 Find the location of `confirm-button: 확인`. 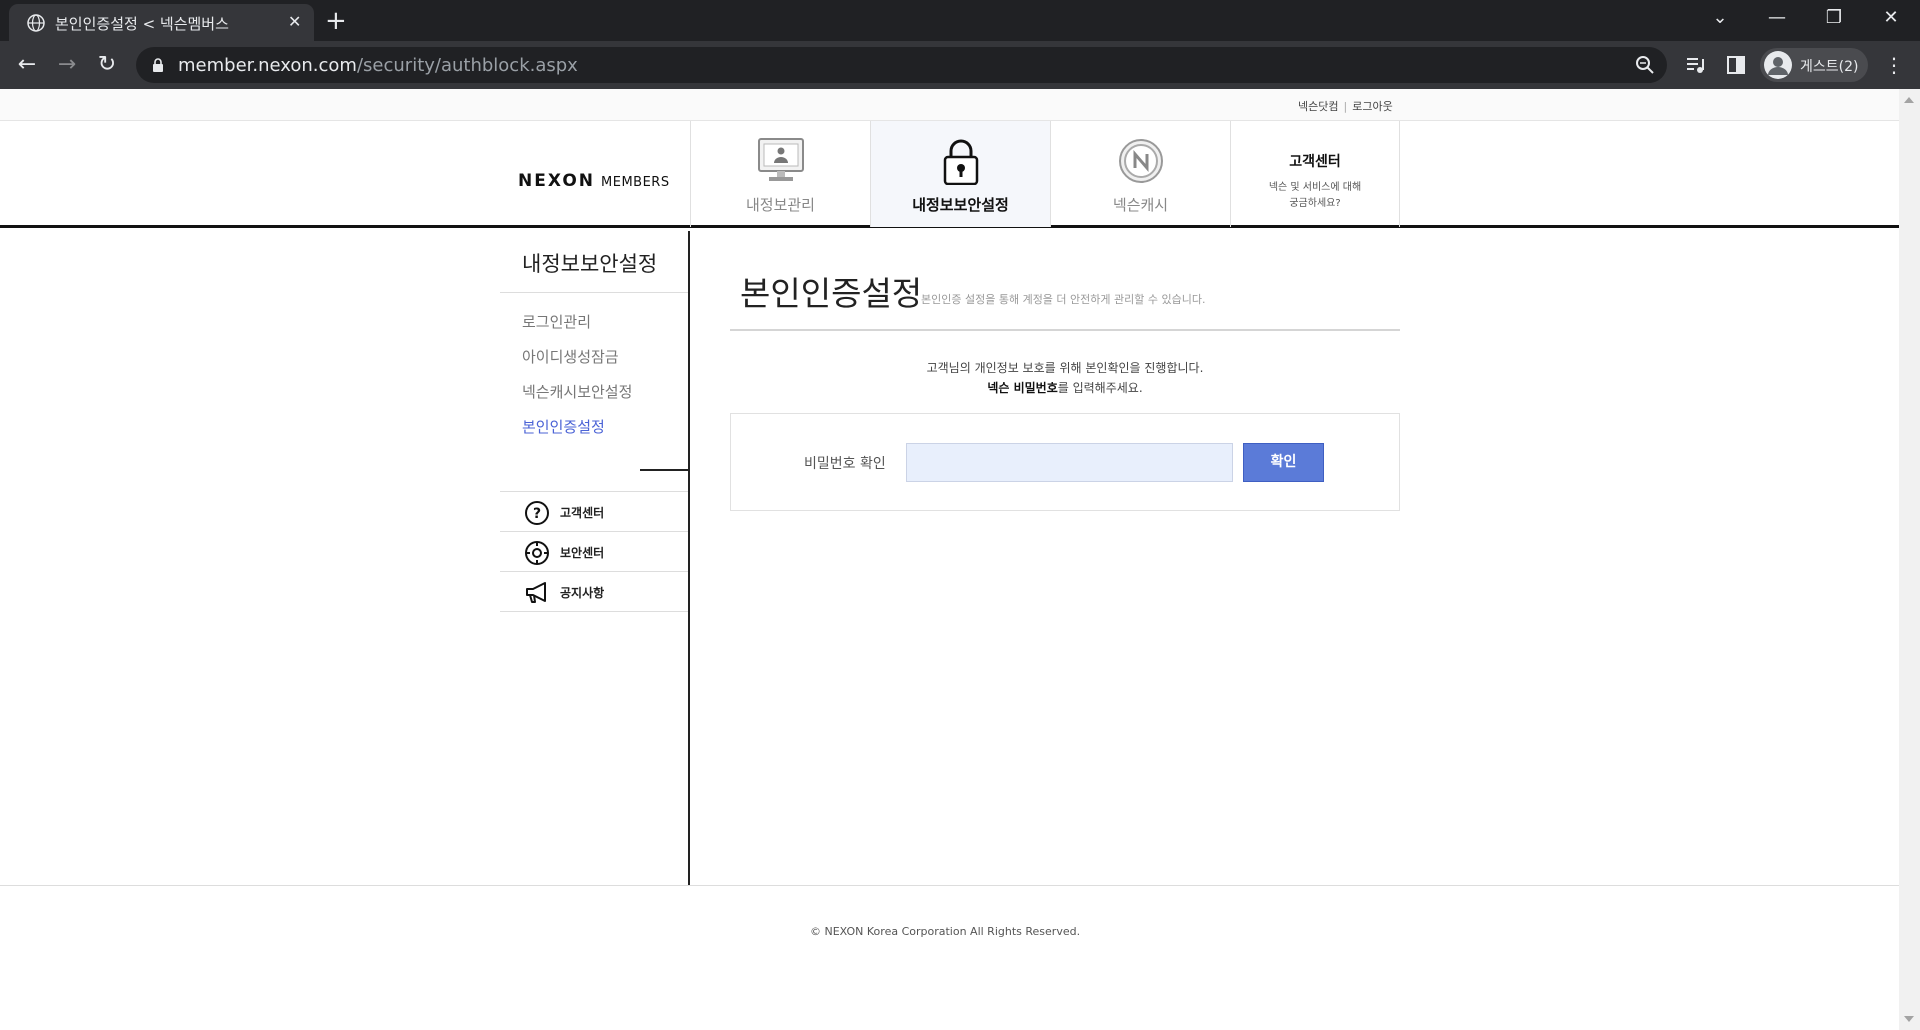

confirm-button: 확인 is located at coordinates (1283, 462).